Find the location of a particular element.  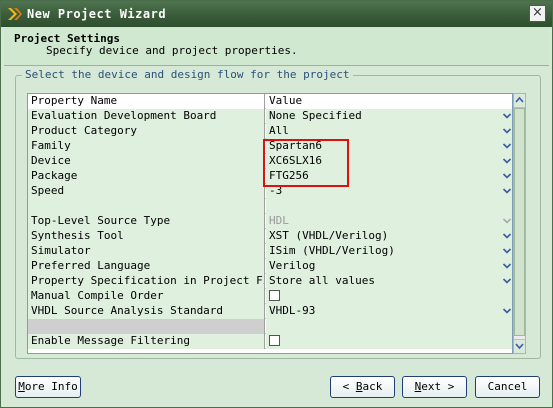

scroll-down-button is located at coordinates (519, 346).